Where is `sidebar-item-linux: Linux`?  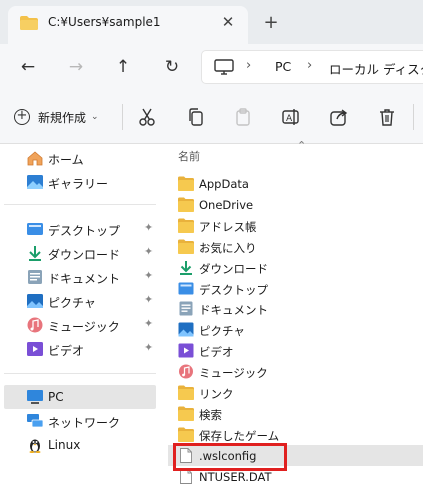
sidebar-item-linux: Linux is located at coordinates (80, 445).